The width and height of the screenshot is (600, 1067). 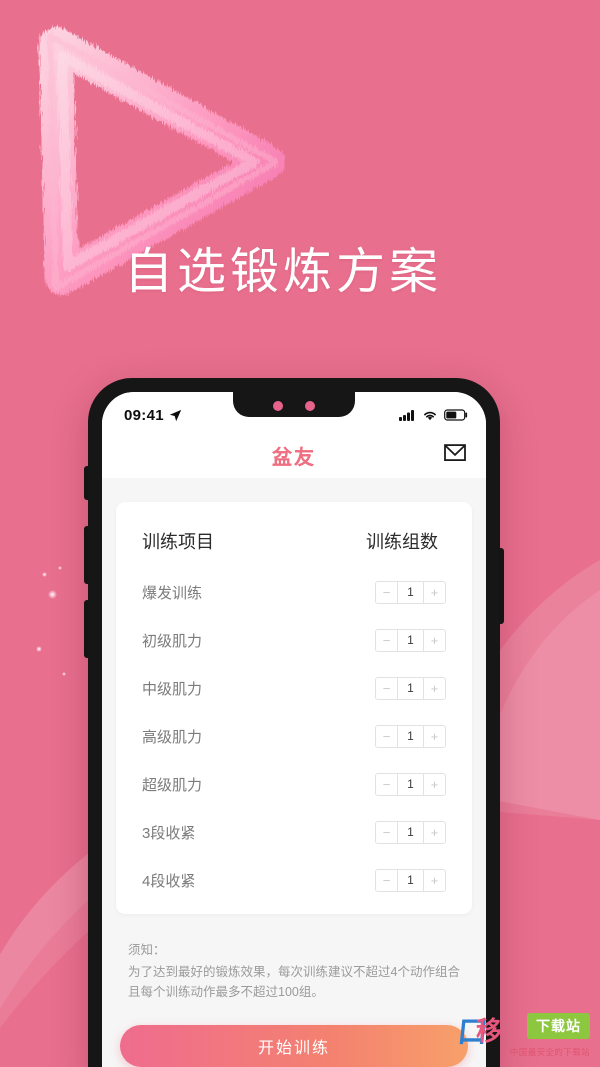 What do you see at coordinates (144, 415) in the screenshot?
I see `status-time-label: 09:41` at bounding box center [144, 415].